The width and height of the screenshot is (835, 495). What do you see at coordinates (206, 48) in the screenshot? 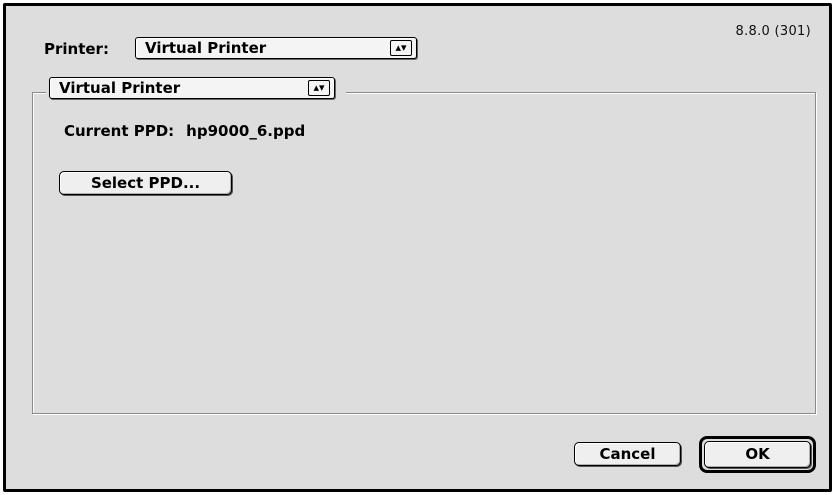
I see `printer-popup-value: Virtual Printer` at bounding box center [206, 48].